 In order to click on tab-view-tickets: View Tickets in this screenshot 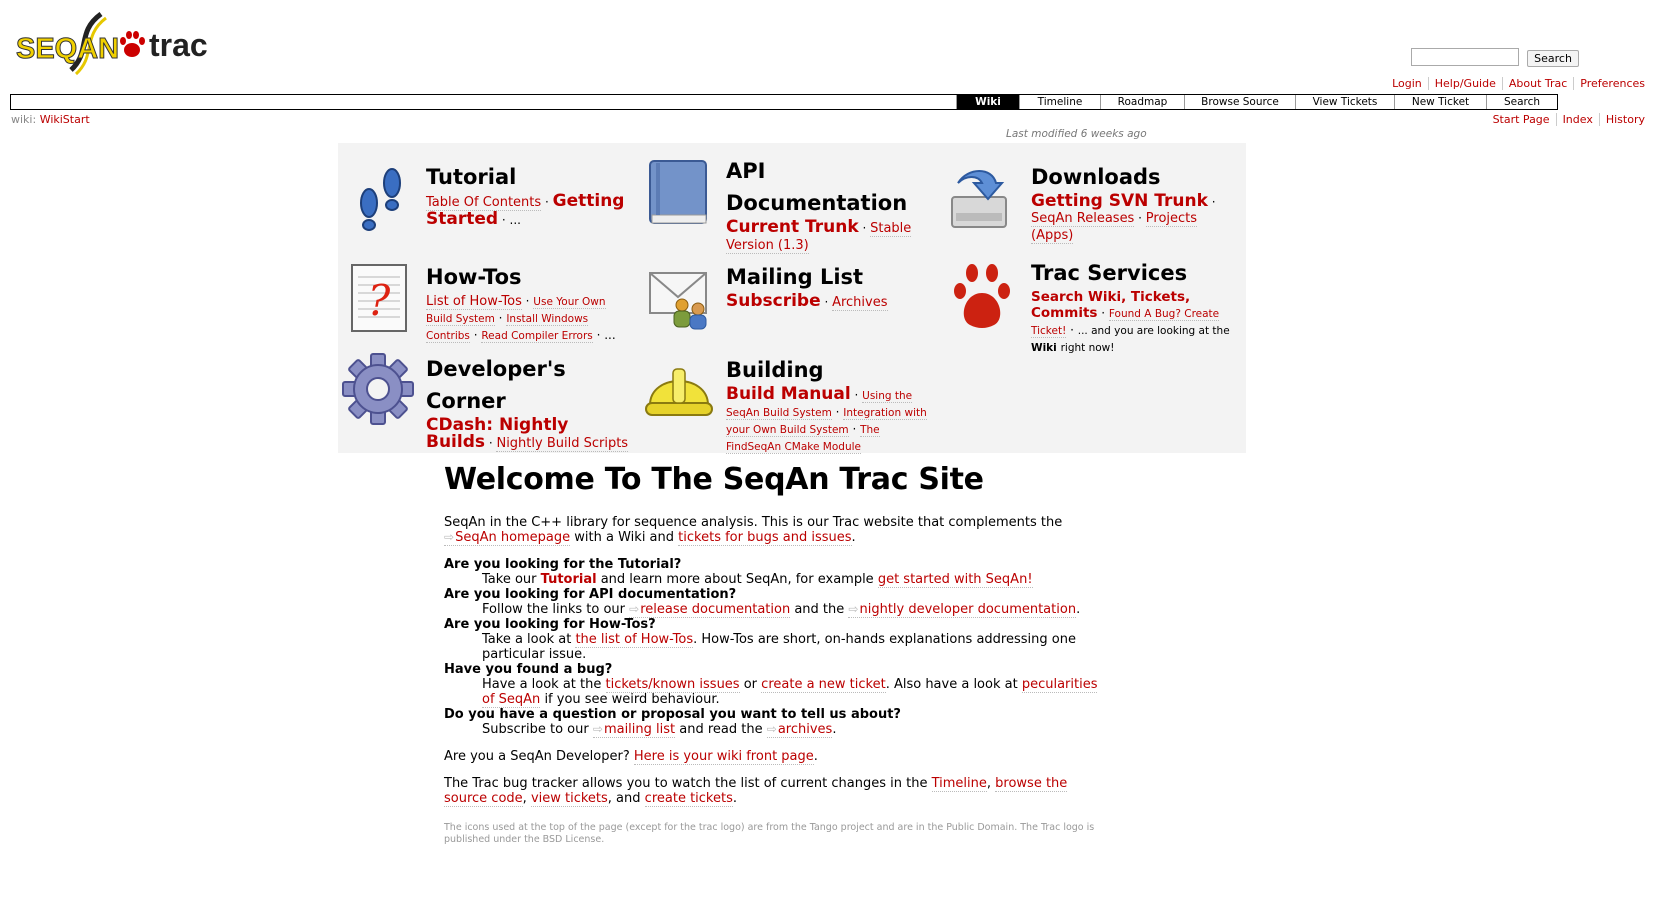, I will do `click(1344, 102)`.